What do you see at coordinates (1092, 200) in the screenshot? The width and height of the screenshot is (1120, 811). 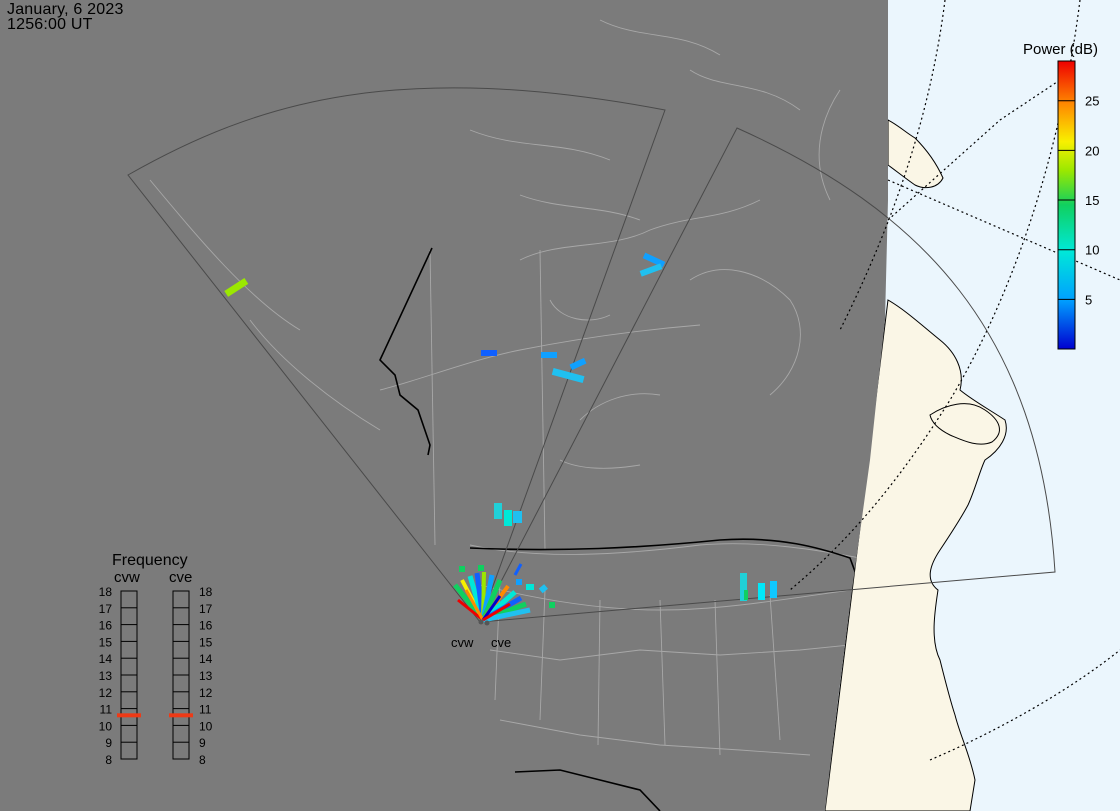 I see `colorbar-tick-label: 15` at bounding box center [1092, 200].